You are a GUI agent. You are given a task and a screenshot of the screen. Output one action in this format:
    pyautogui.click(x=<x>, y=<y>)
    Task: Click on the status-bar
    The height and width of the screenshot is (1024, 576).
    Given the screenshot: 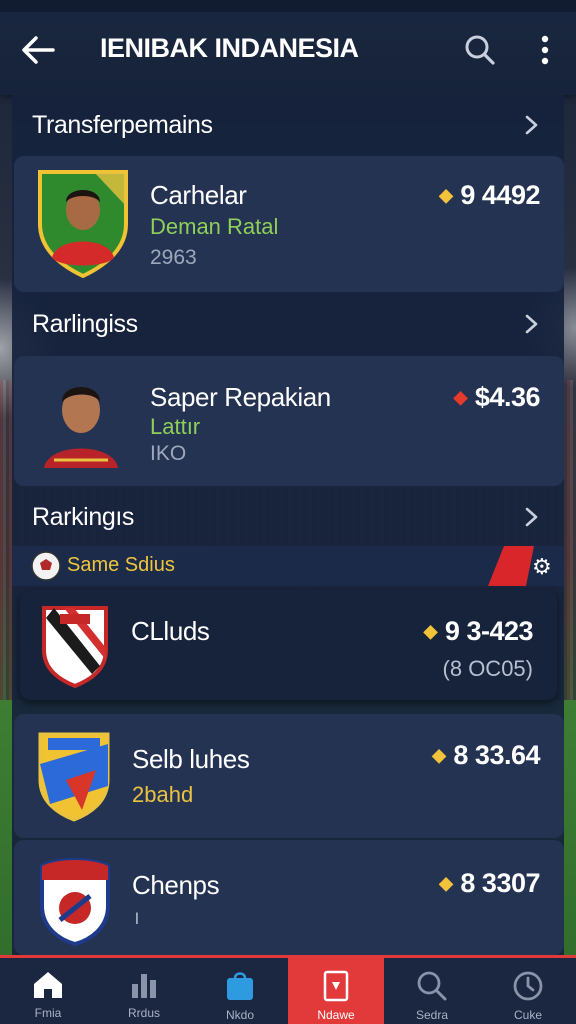 What is the action you would take?
    pyautogui.click(x=288, y=6)
    